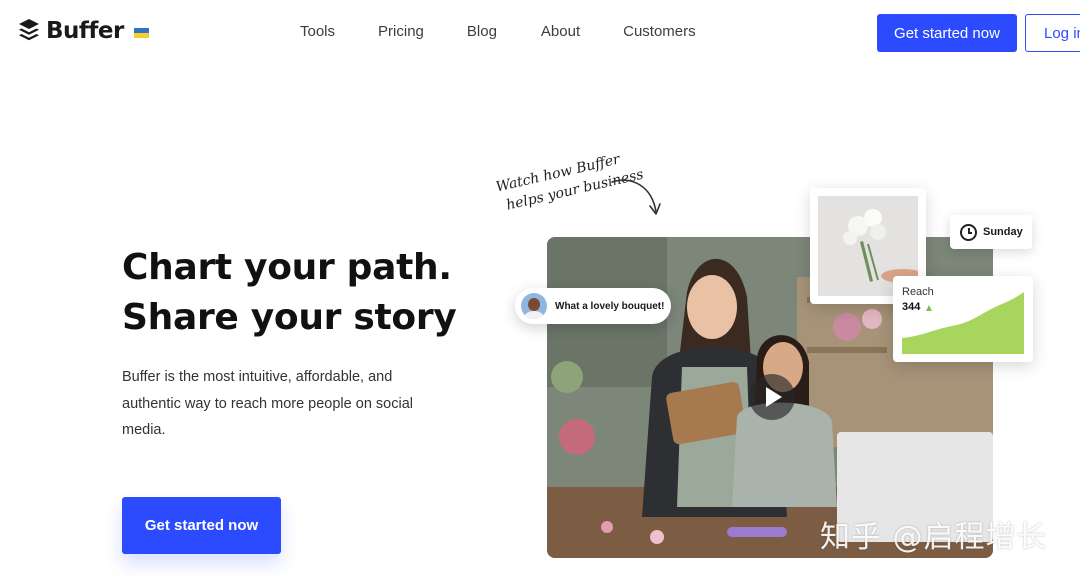 Image resolution: width=1080 pixels, height=577 pixels. What do you see at coordinates (947, 33) in the screenshot?
I see `header-get-started-button: Get started now` at bounding box center [947, 33].